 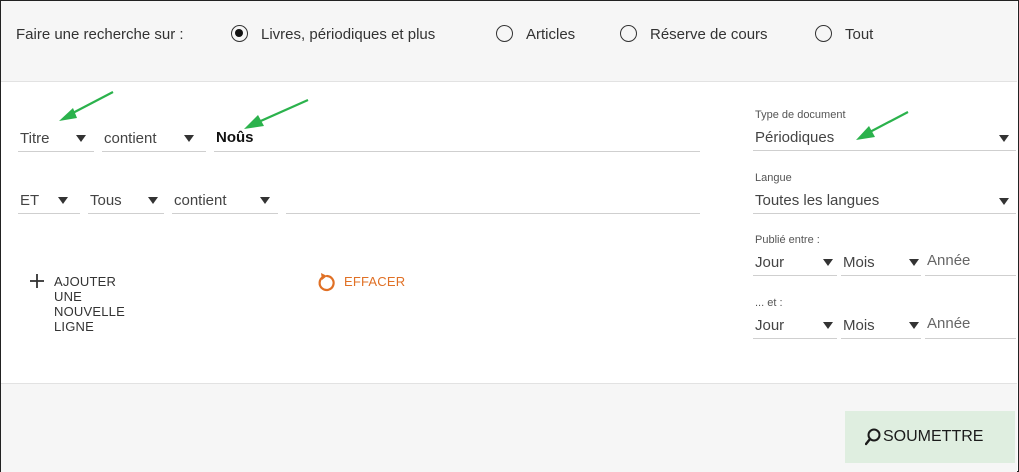 I want to click on add-row-label: AJOUTER UNE NOUVELLE LIGNE, so click(x=89, y=304).